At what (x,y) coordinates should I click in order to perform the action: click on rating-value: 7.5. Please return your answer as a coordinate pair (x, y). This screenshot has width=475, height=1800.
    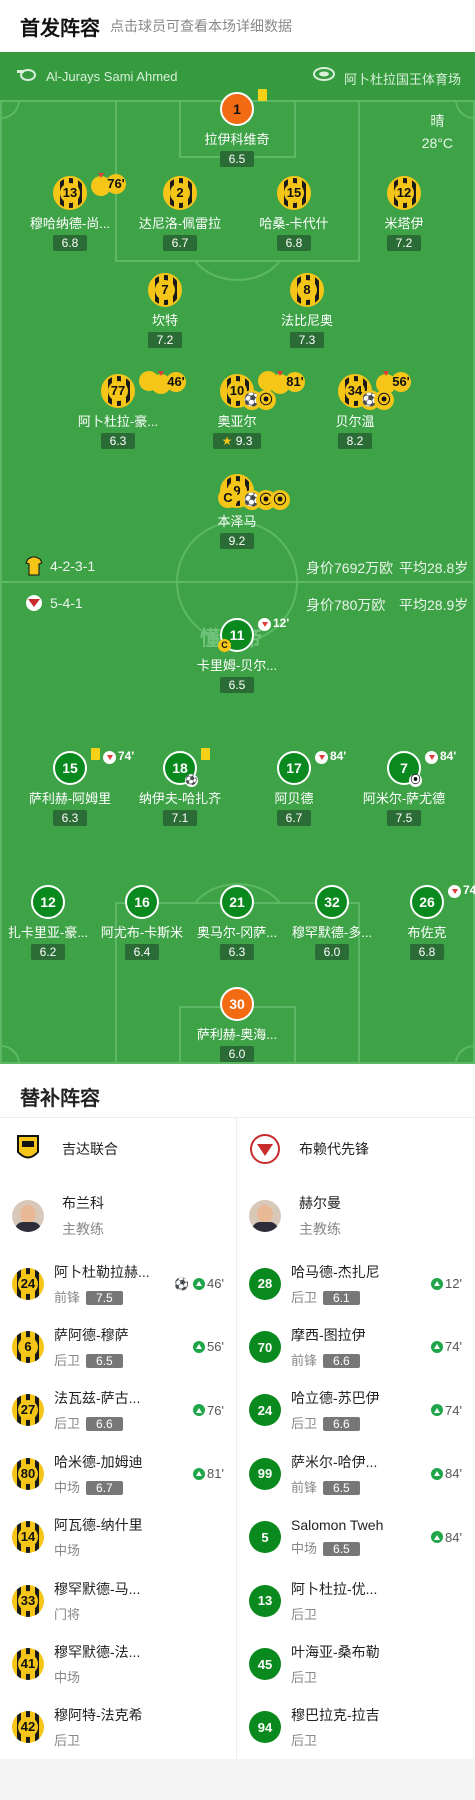
    Looking at the image, I should click on (404, 818).